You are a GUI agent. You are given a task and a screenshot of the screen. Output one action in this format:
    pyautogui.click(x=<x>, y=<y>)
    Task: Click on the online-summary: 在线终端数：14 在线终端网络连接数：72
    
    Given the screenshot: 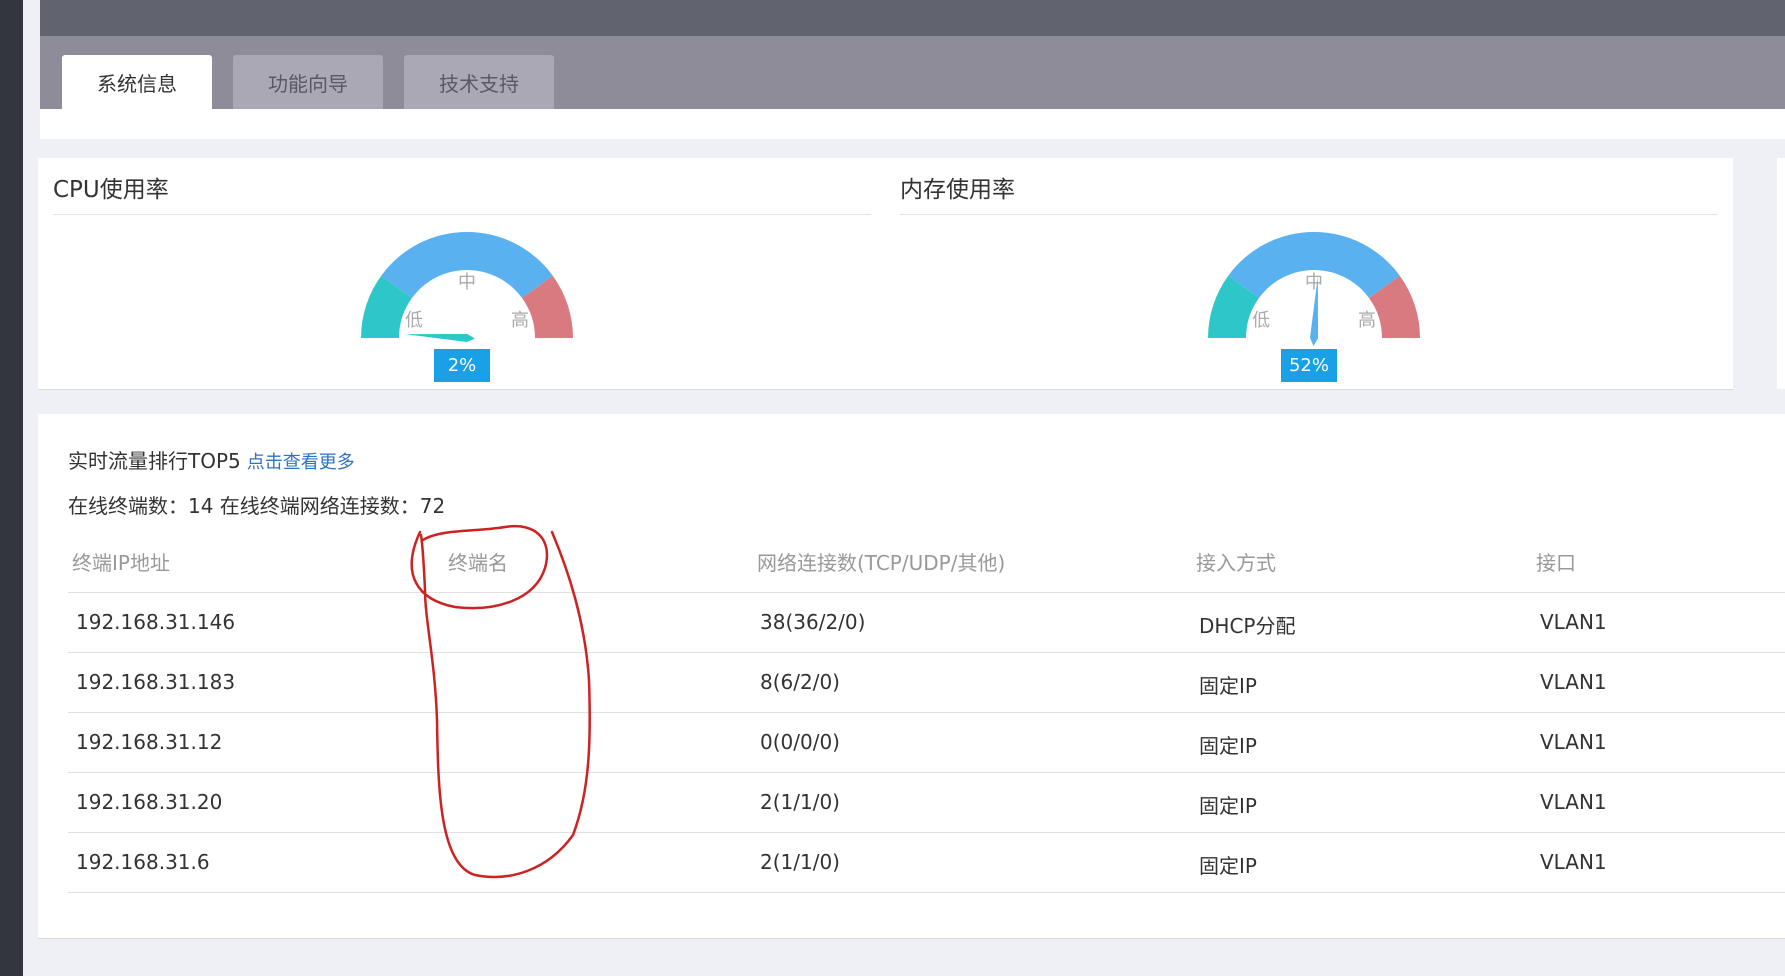 What is the action you would take?
    pyautogui.click(x=257, y=506)
    